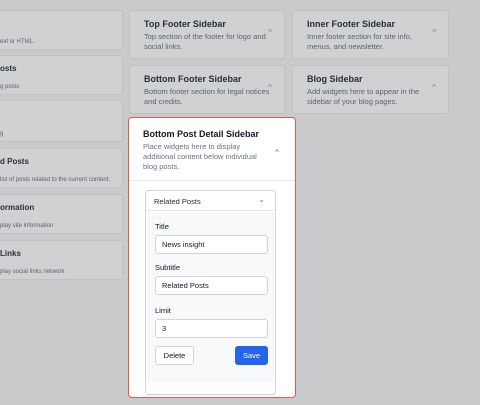 The image size is (480, 405). I want to click on limit-label: Limit, so click(163, 310).